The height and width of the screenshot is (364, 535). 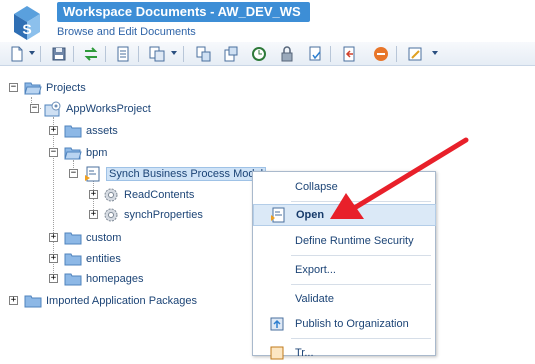 I want to click on lock-icon, so click(x=287, y=54).